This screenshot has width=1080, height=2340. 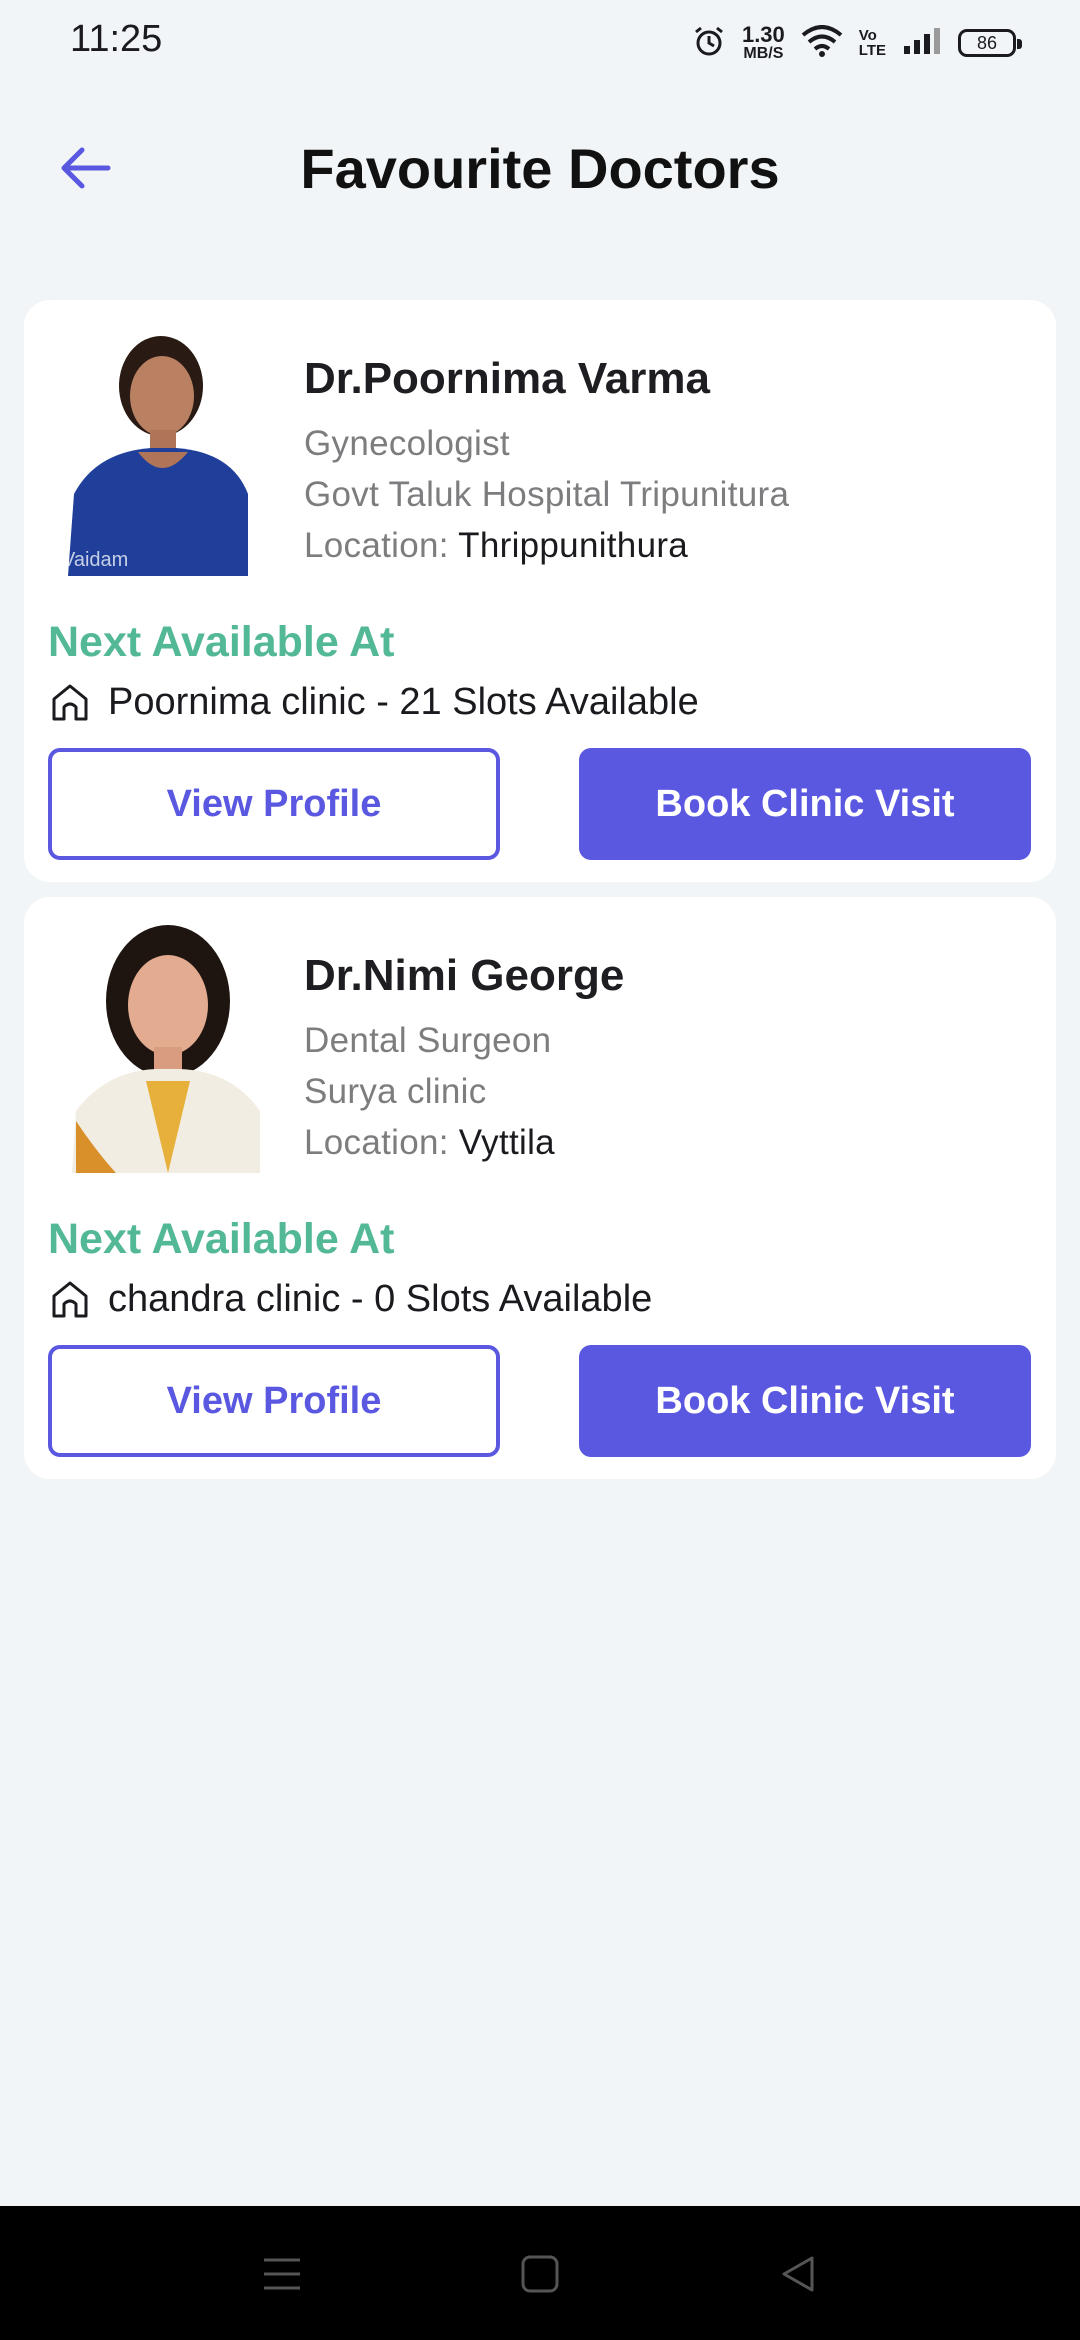 I want to click on location-value: Thrippunithura, so click(x=573, y=545).